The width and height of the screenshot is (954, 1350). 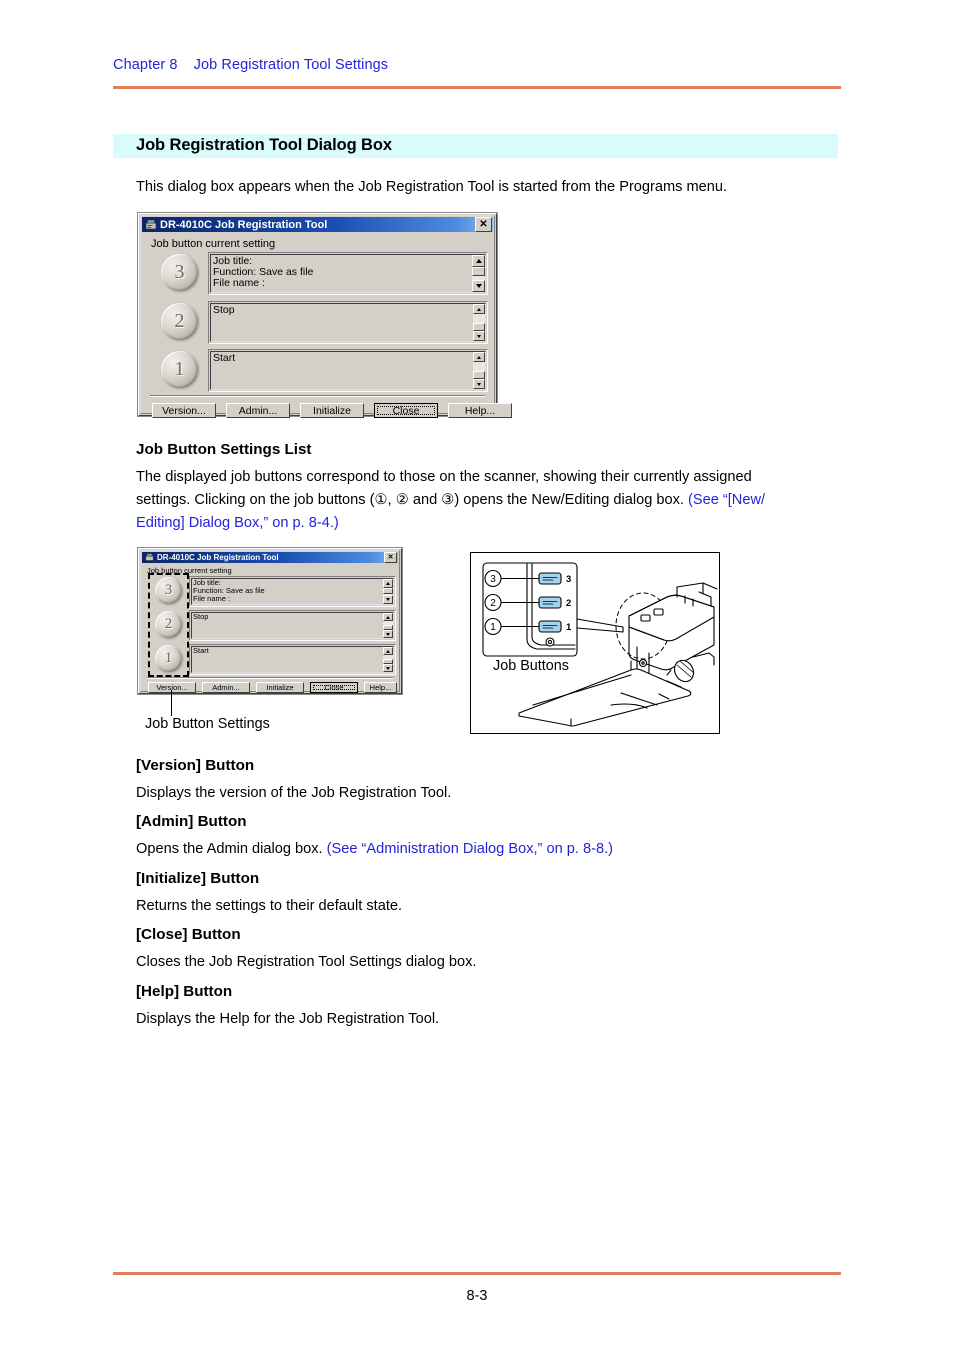 I want to click on scroll-down-icon-3-small, so click(x=388, y=599).